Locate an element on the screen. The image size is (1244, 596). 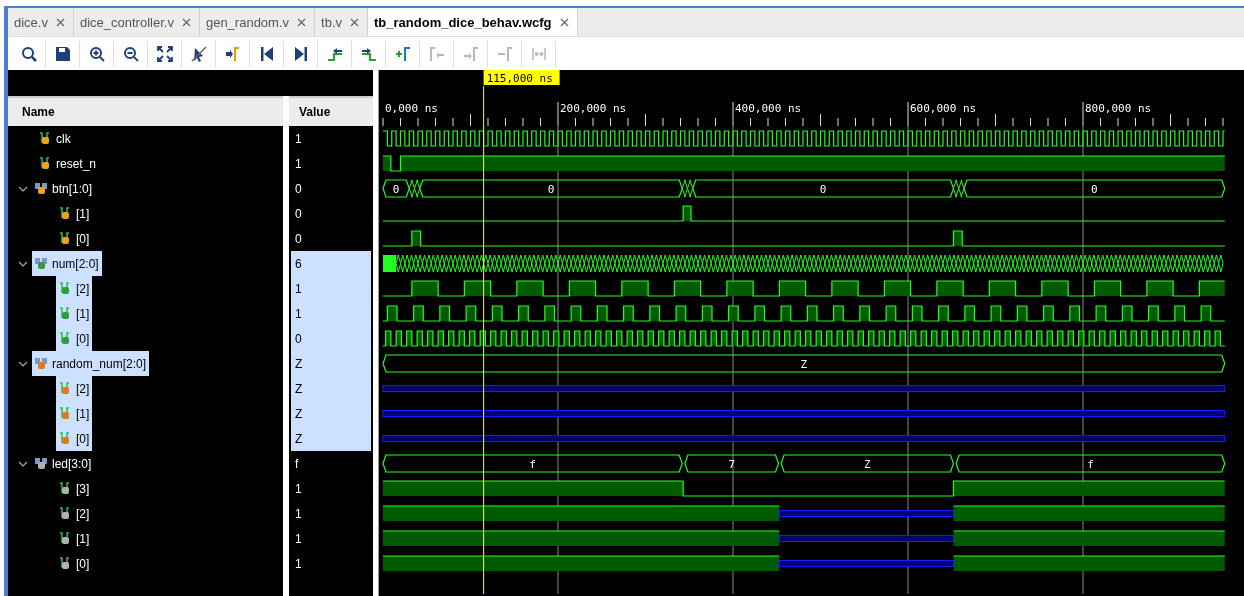
signal-name: [2] is located at coordinates (83, 513).